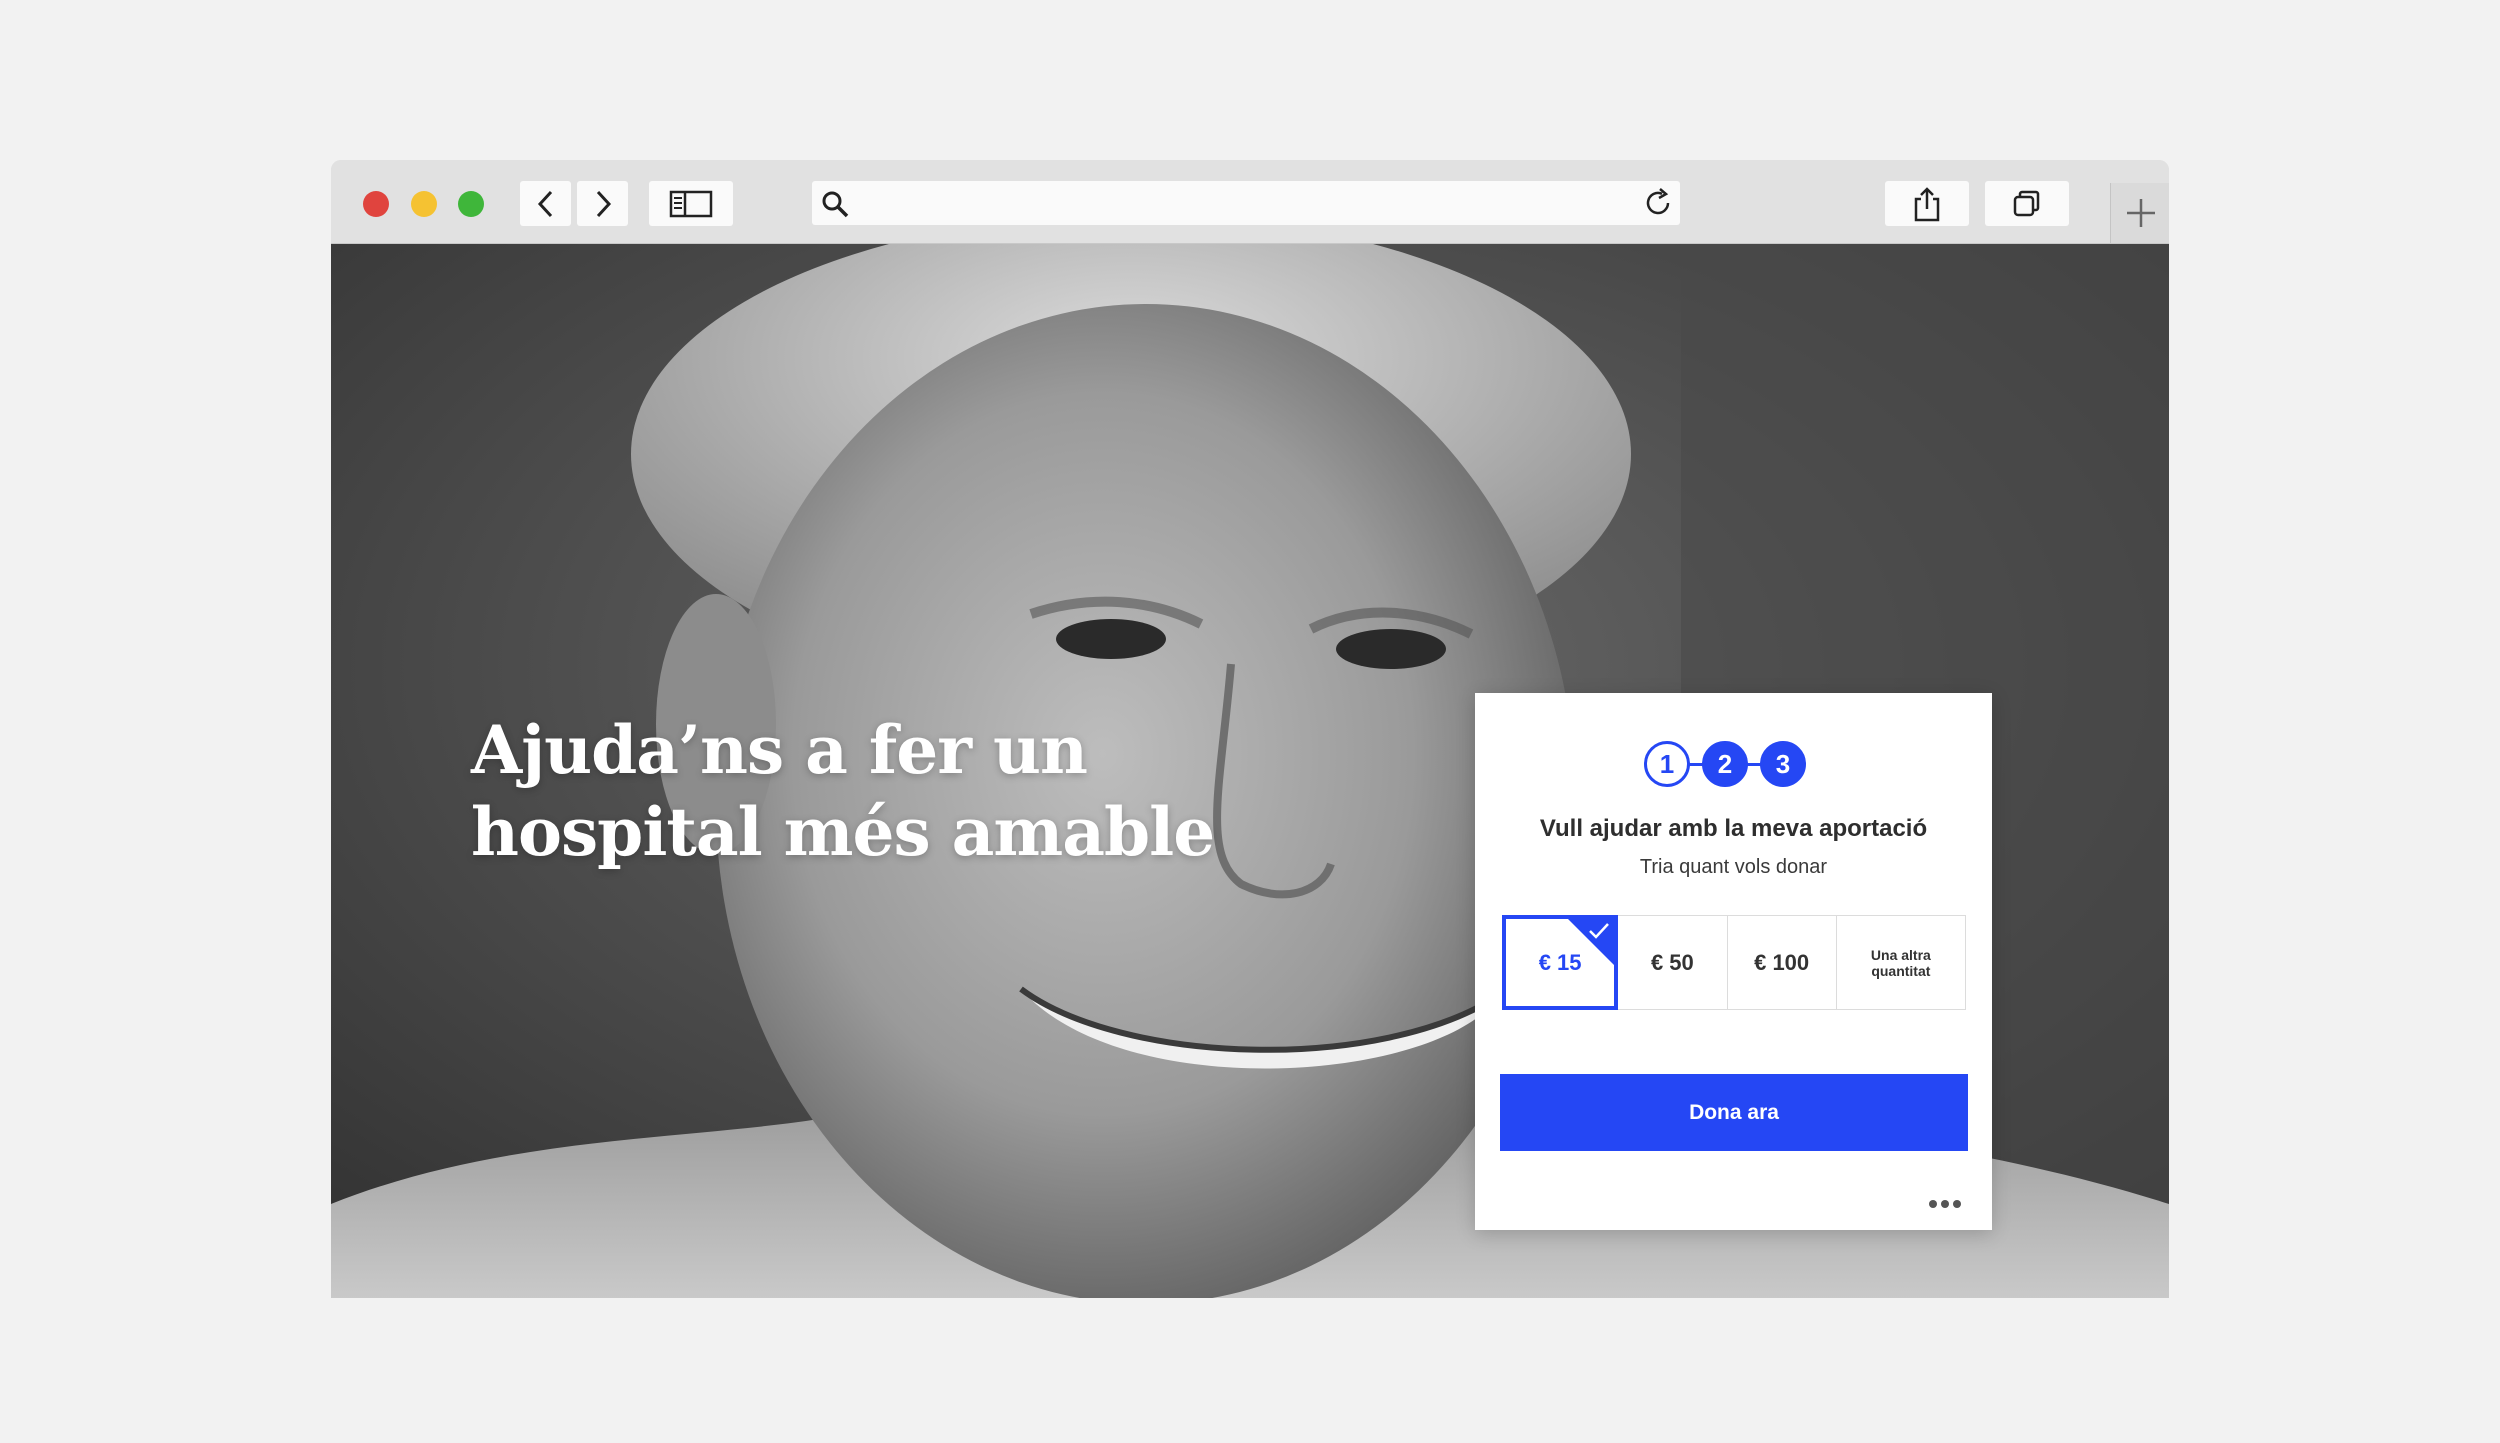 This screenshot has width=2500, height=1443. What do you see at coordinates (779, 750) in the screenshot?
I see `hero-title-line-1: Ajuda’ns a fer un` at bounding box center [779, 750].